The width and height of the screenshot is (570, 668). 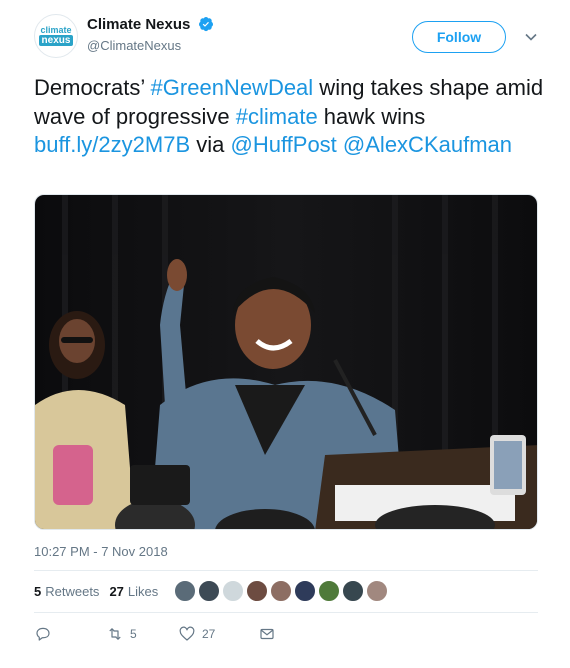 I want to click on display-name: Climate Nexus, so click(x=138, y=24).